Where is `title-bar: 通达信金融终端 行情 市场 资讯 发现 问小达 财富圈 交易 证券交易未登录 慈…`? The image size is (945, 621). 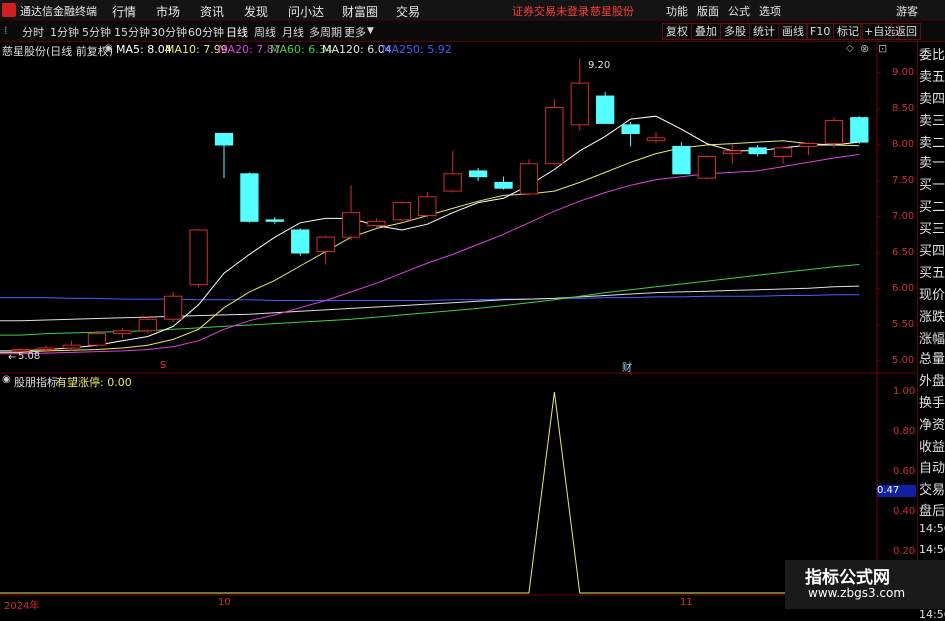
title-bar: 通达信金融终端 行情 市场 资讯 发现 问小达 财富圈 交易 证券交易未登录 慈… is located at coordinates (472, 10).